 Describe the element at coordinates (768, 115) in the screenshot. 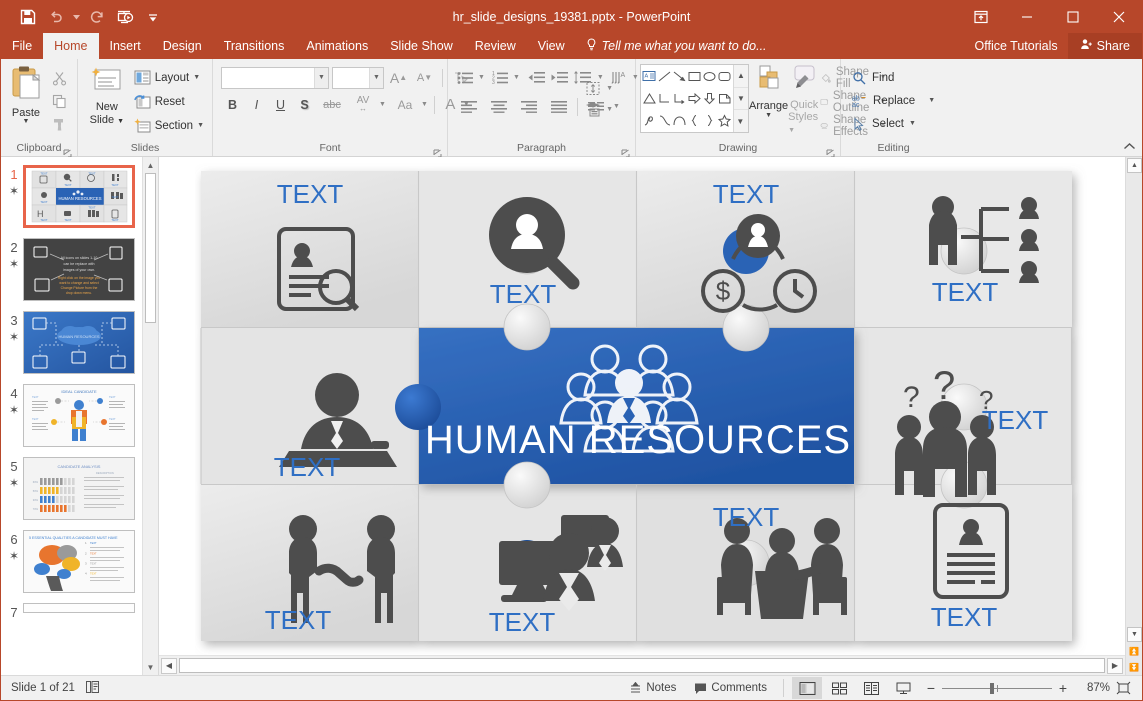

I see `arrange-dropdown-icon: ▼` at that location.